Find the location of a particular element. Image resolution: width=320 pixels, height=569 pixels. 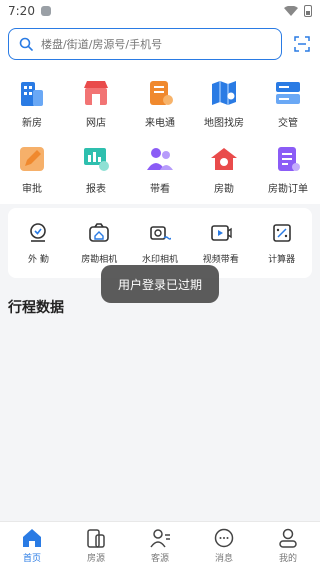

grid-label: 网店 is located at coordinates (96, 123).